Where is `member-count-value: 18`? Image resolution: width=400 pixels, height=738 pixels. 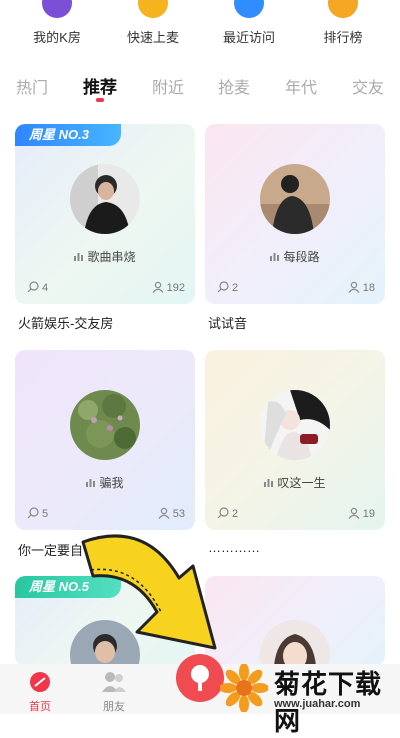 member-count-value: 18 is located at coordinates (368, 288).